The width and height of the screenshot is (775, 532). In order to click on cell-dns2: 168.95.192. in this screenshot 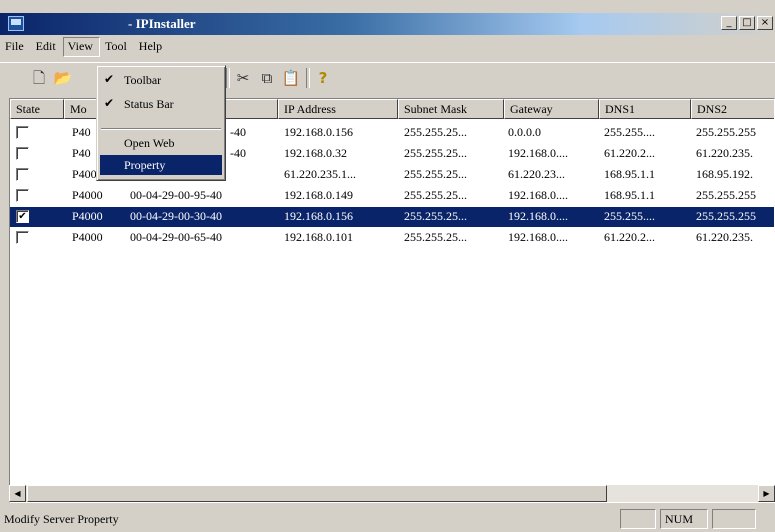, I will do `click(724, 174)`.